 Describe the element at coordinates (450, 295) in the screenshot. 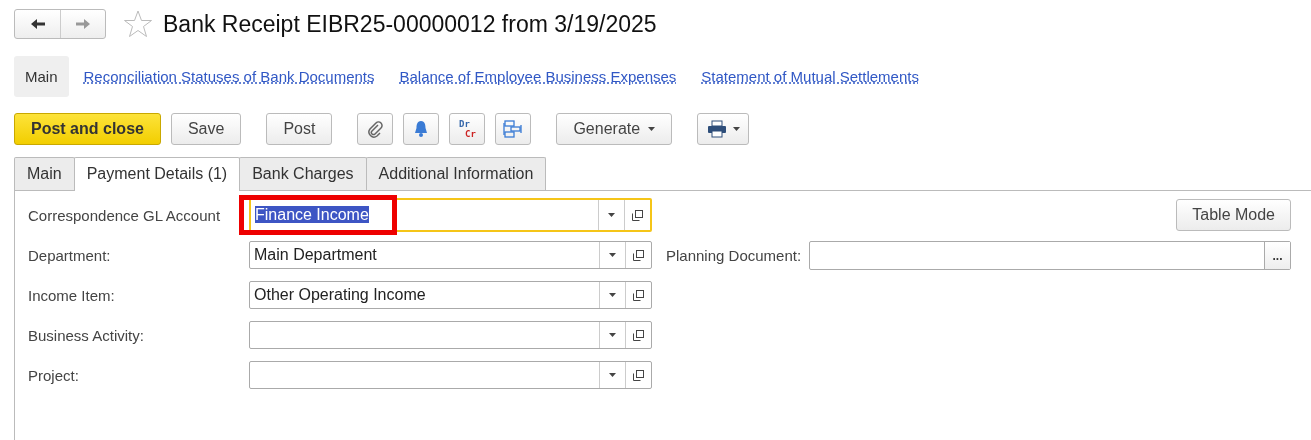

I see `dropdown-field: Other Operating Income` at that location.